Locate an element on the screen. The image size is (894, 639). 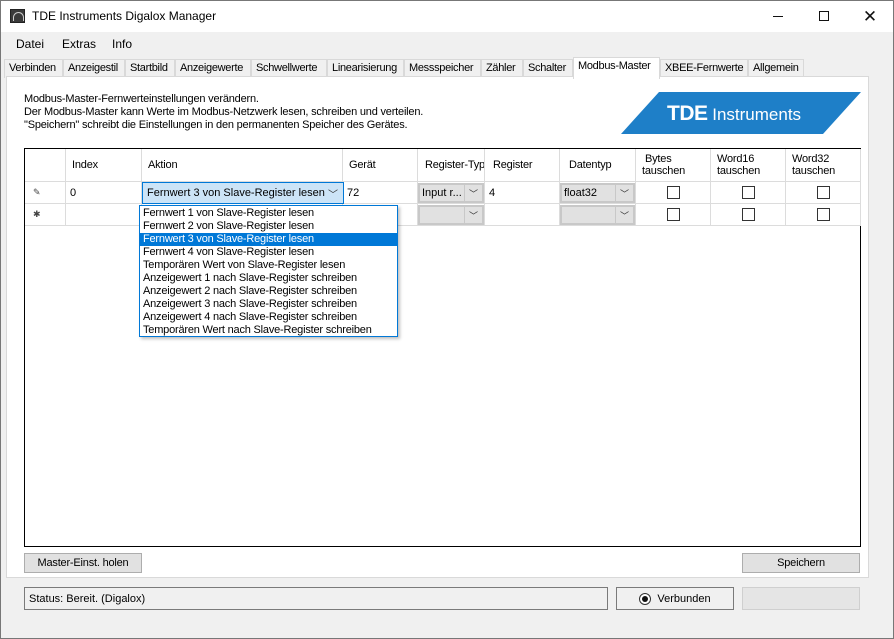
master-einst-holen-button: Master-Einst. holen is located at coordinates (83, 563).